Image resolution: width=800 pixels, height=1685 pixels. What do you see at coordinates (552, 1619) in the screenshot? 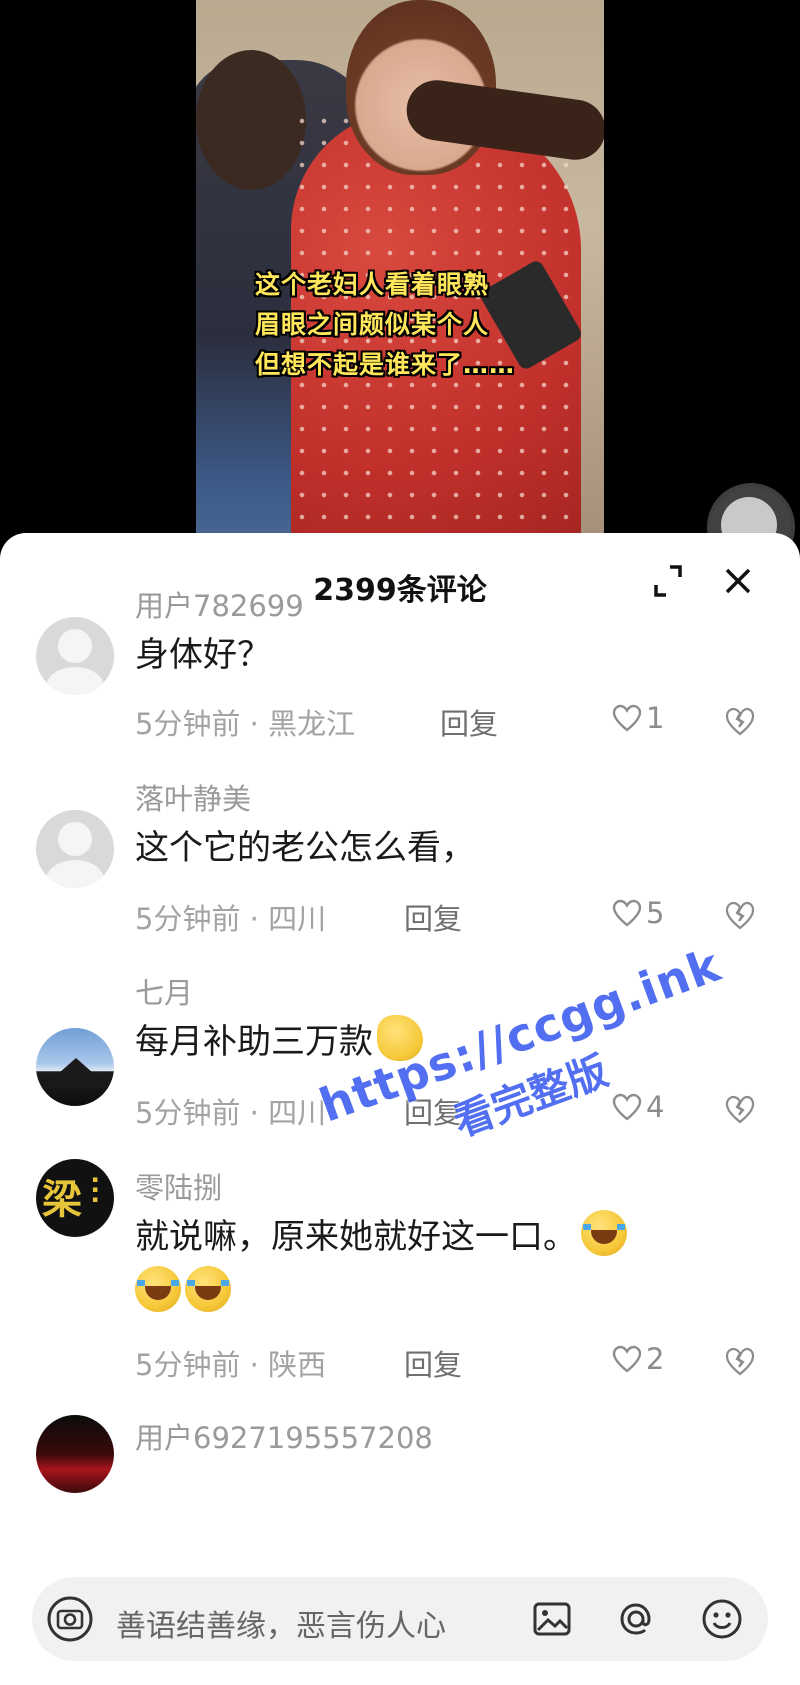
I see `image-icon` at bounding box center [552, 1619].